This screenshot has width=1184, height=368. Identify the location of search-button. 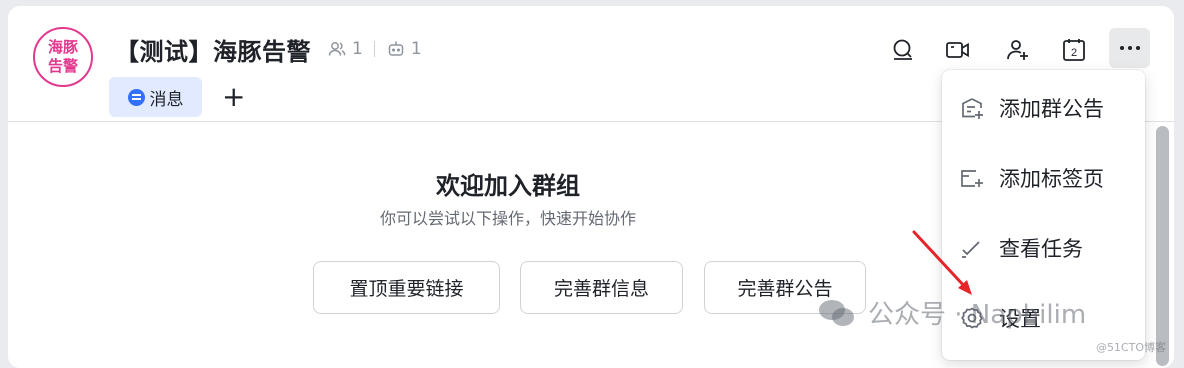
(903, 50).